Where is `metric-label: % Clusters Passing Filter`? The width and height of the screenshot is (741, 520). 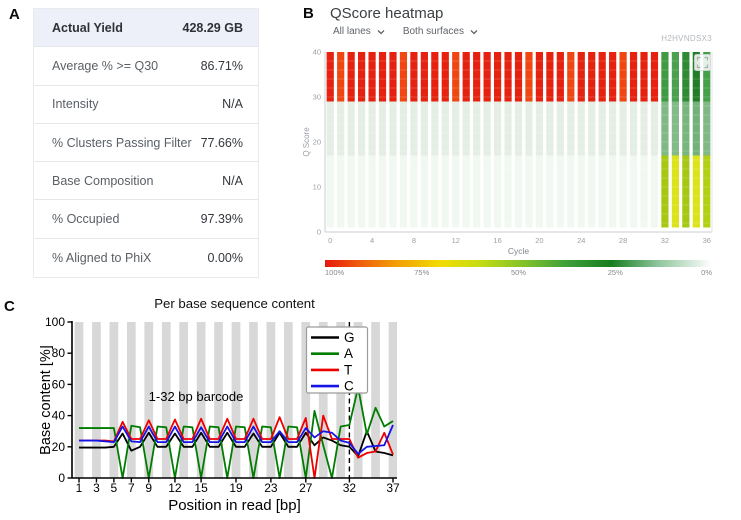 metric-label: % Clusters Passing Filter is located at coordinates (122, 142).